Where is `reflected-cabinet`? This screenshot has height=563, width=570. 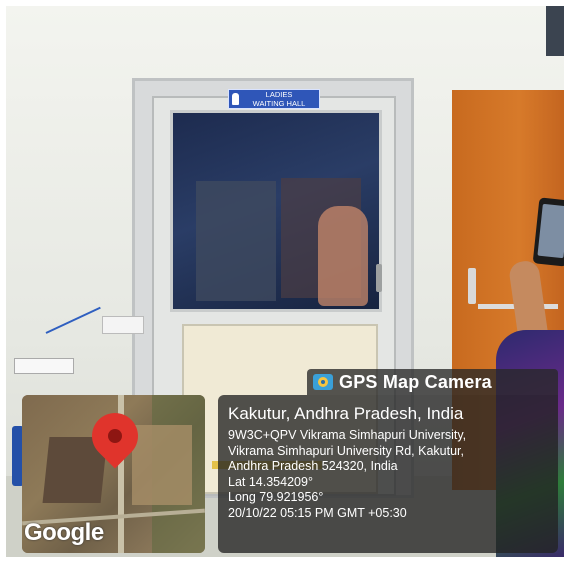 reflected-cabinet is located at coordinates (236, 241).